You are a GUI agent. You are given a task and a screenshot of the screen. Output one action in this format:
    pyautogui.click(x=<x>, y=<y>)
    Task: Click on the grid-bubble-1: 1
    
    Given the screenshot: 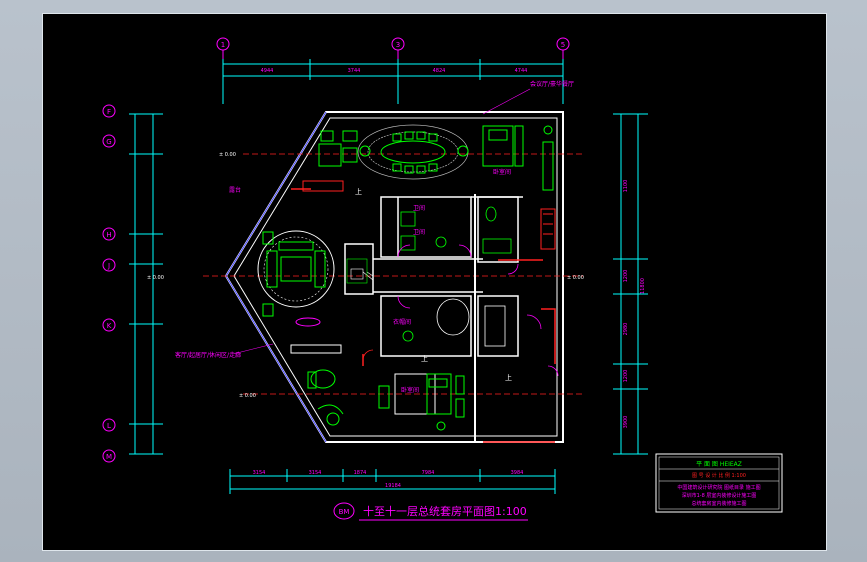 What is the action you would take?
    pyautogui.click(x=223, y=44)
    